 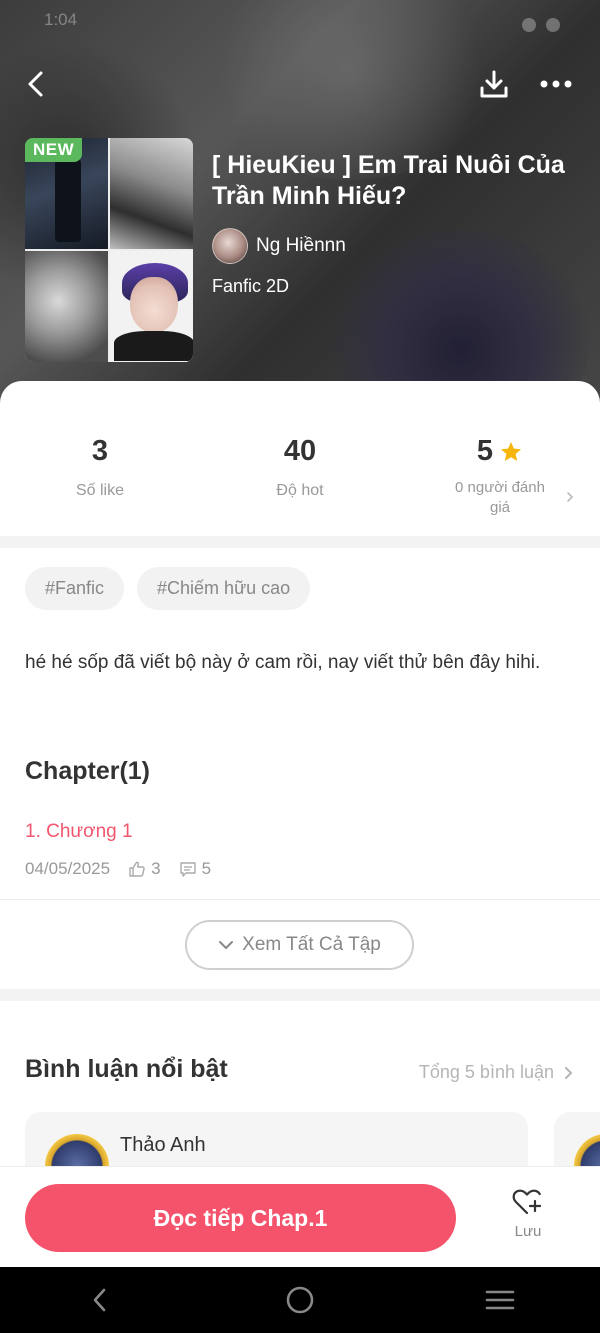 I want to click on chapter-comments: 5, so click(x=195, y=869).